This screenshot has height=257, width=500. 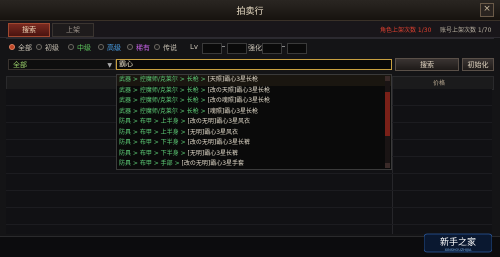 I want to click on rarity-label-legendary: 传说, so click(x=170, y=48).